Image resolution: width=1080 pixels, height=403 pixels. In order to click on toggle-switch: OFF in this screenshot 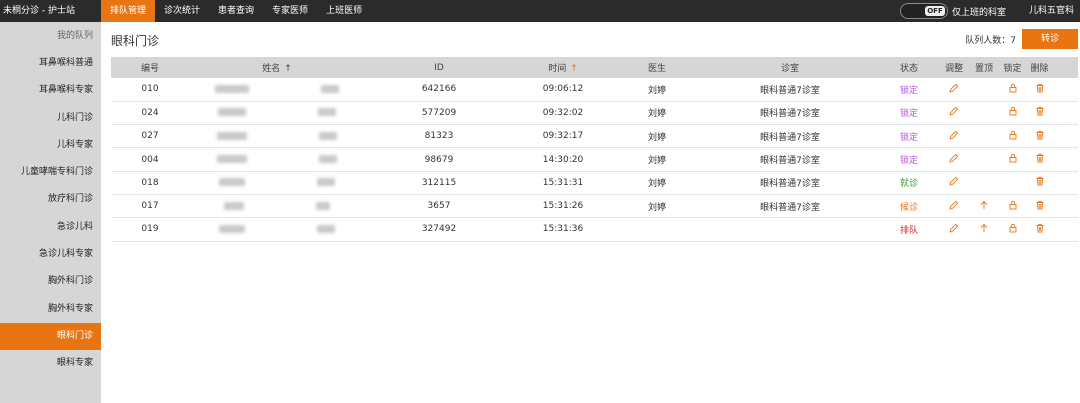, I will do `click(924, 11)`.